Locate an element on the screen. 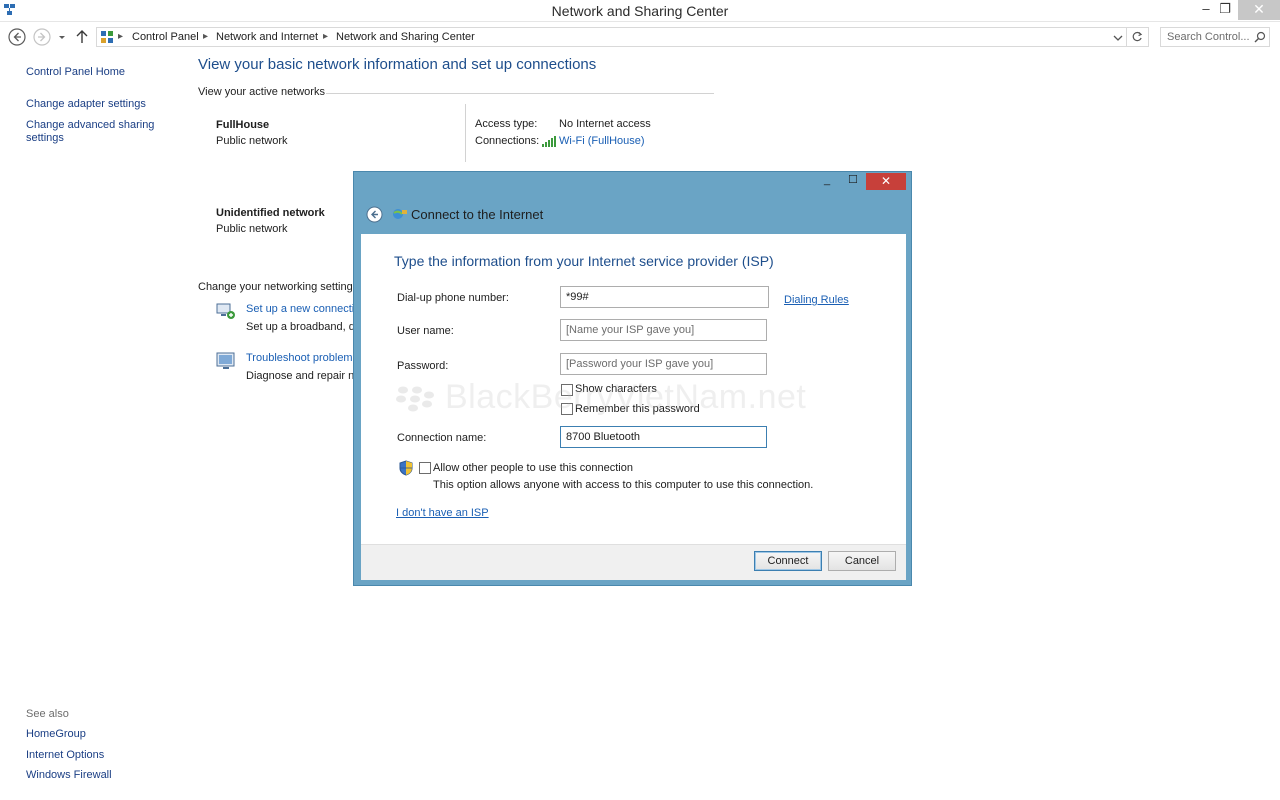  connections-label: Connections: is located at coordinates (507, 141).